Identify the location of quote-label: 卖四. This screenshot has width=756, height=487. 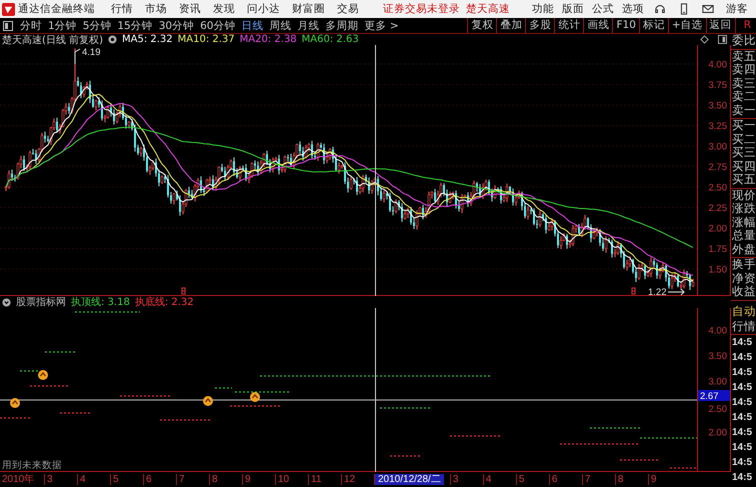
(744, 69).